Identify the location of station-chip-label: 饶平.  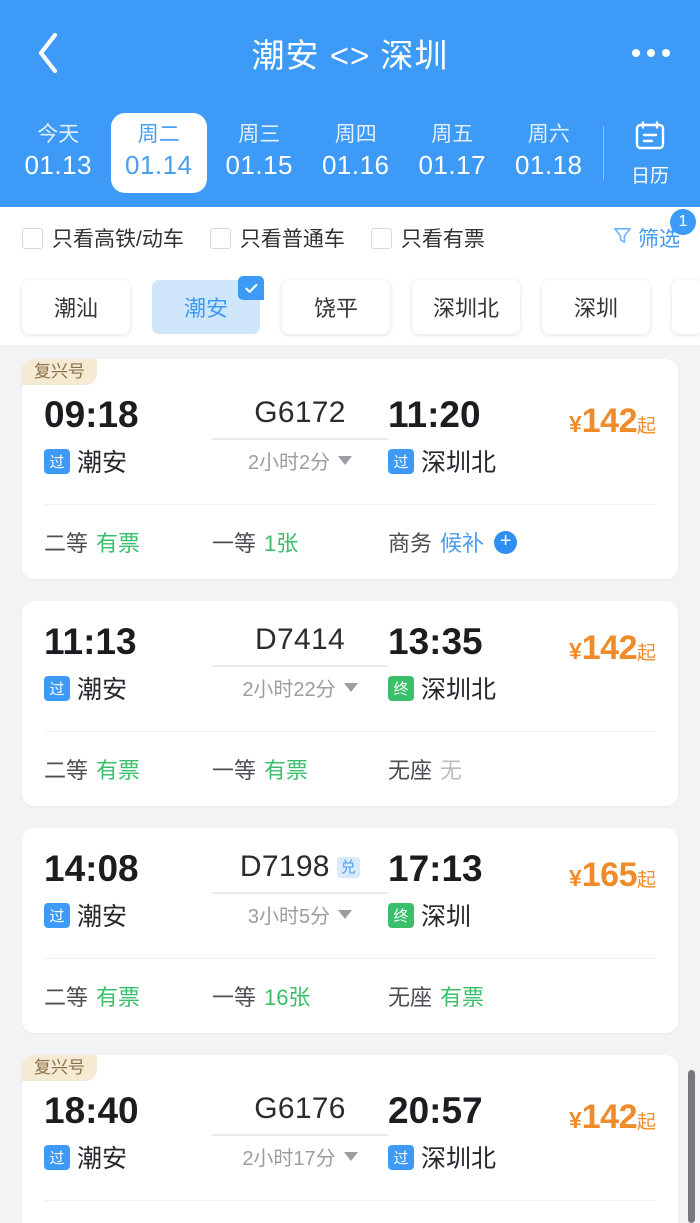
(335, 308).